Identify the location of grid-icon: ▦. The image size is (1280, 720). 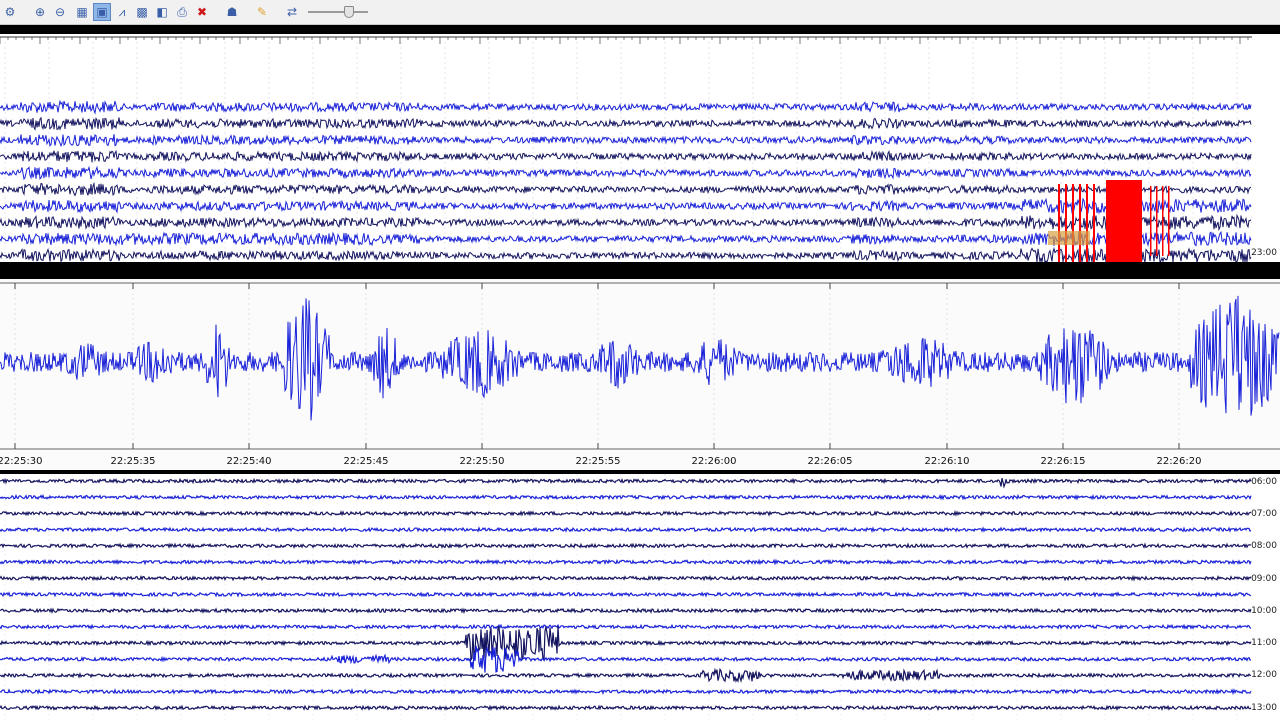
(82, 12).